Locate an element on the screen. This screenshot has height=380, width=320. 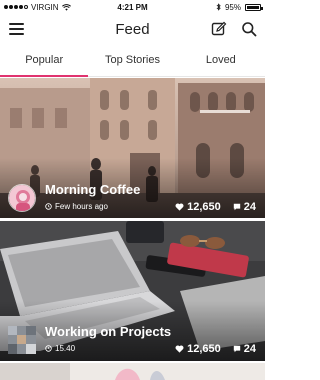
edit-icon is located at coordinates (219, 29).